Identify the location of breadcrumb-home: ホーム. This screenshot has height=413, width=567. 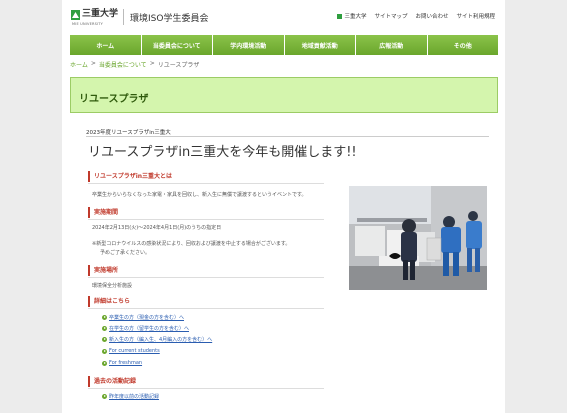
(79, 64).